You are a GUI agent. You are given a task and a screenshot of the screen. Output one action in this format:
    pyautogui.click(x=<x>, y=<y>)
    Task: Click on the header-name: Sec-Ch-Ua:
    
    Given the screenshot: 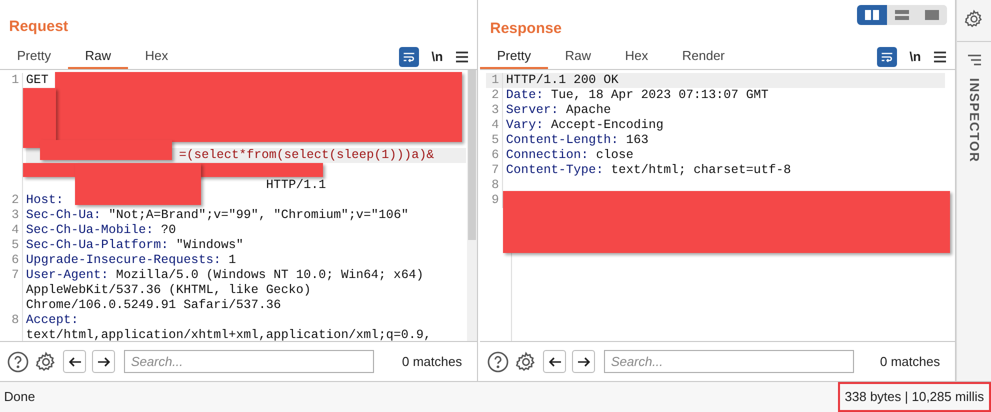 What is the action you would take?
    pyautogui.click(x=64, y=215)
    